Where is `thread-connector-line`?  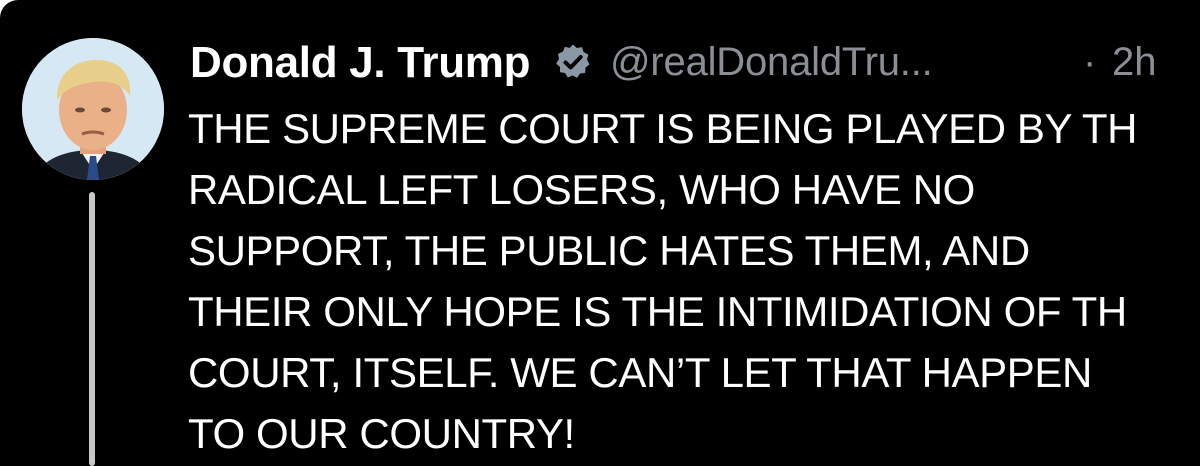 thread-connector-line is located at coordinates (92, 329).